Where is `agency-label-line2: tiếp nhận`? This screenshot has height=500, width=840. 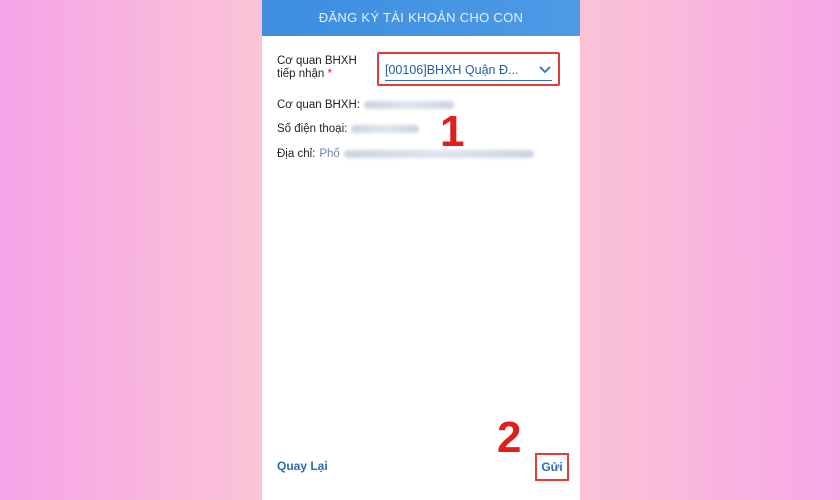
agency-label-line2: tiếp nhận is located at coordinates (301, 74).